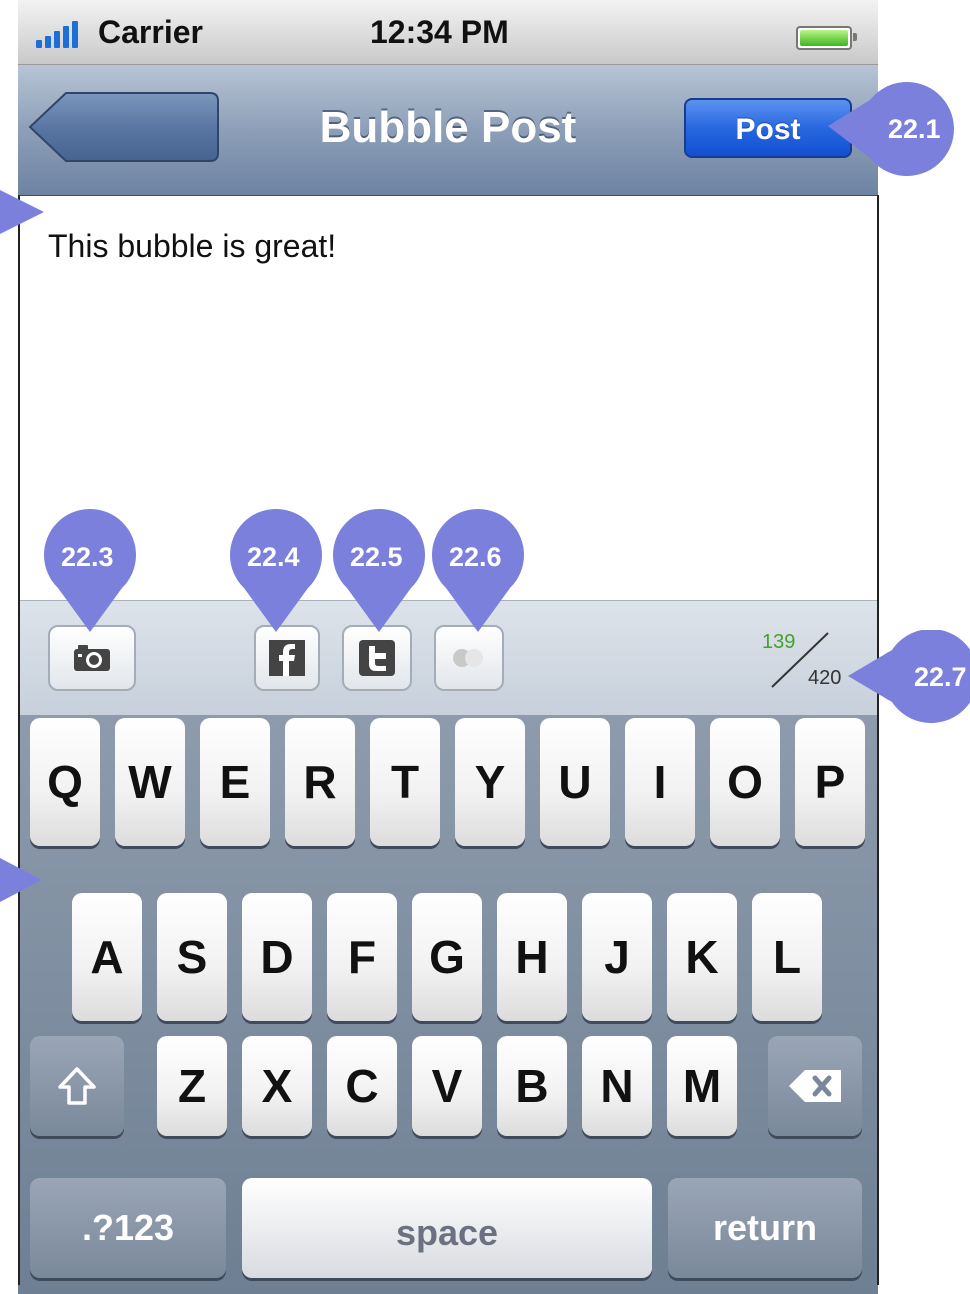 The width and height of the screenshot is (970, 1294). I want to click on shift-key, so click(77, 1086).